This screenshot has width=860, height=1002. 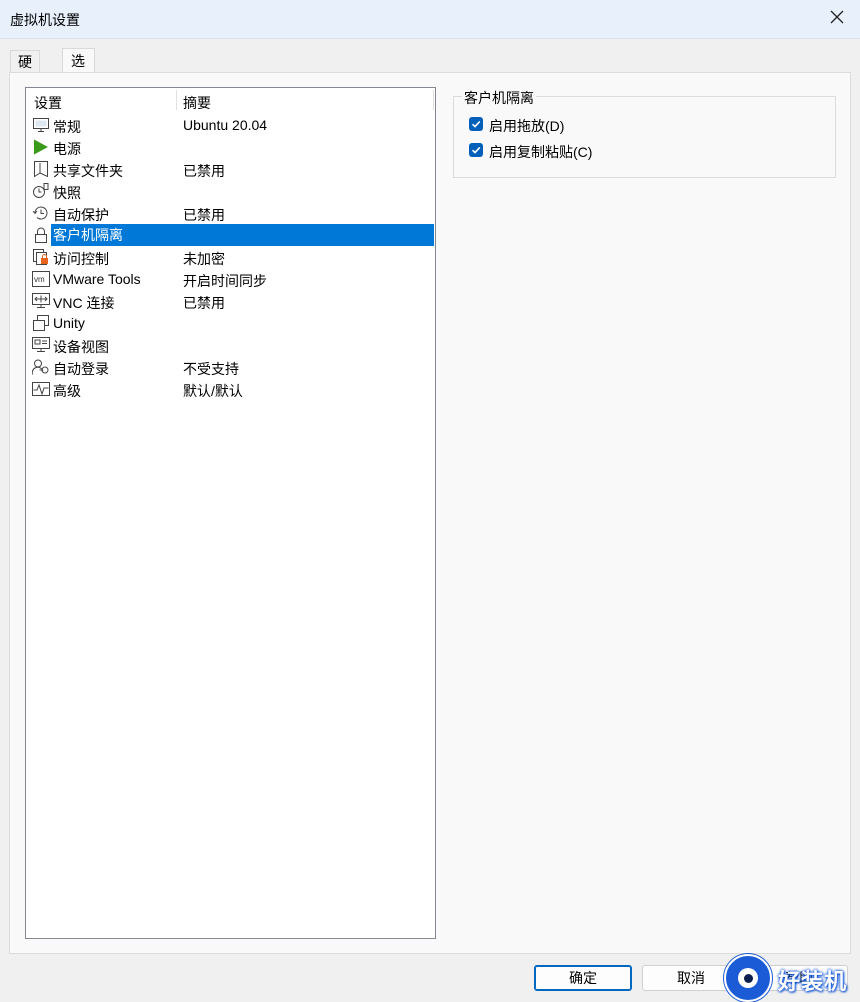 I want to click on list-item-label: 客户机隔离, so click(x=242, y=235).